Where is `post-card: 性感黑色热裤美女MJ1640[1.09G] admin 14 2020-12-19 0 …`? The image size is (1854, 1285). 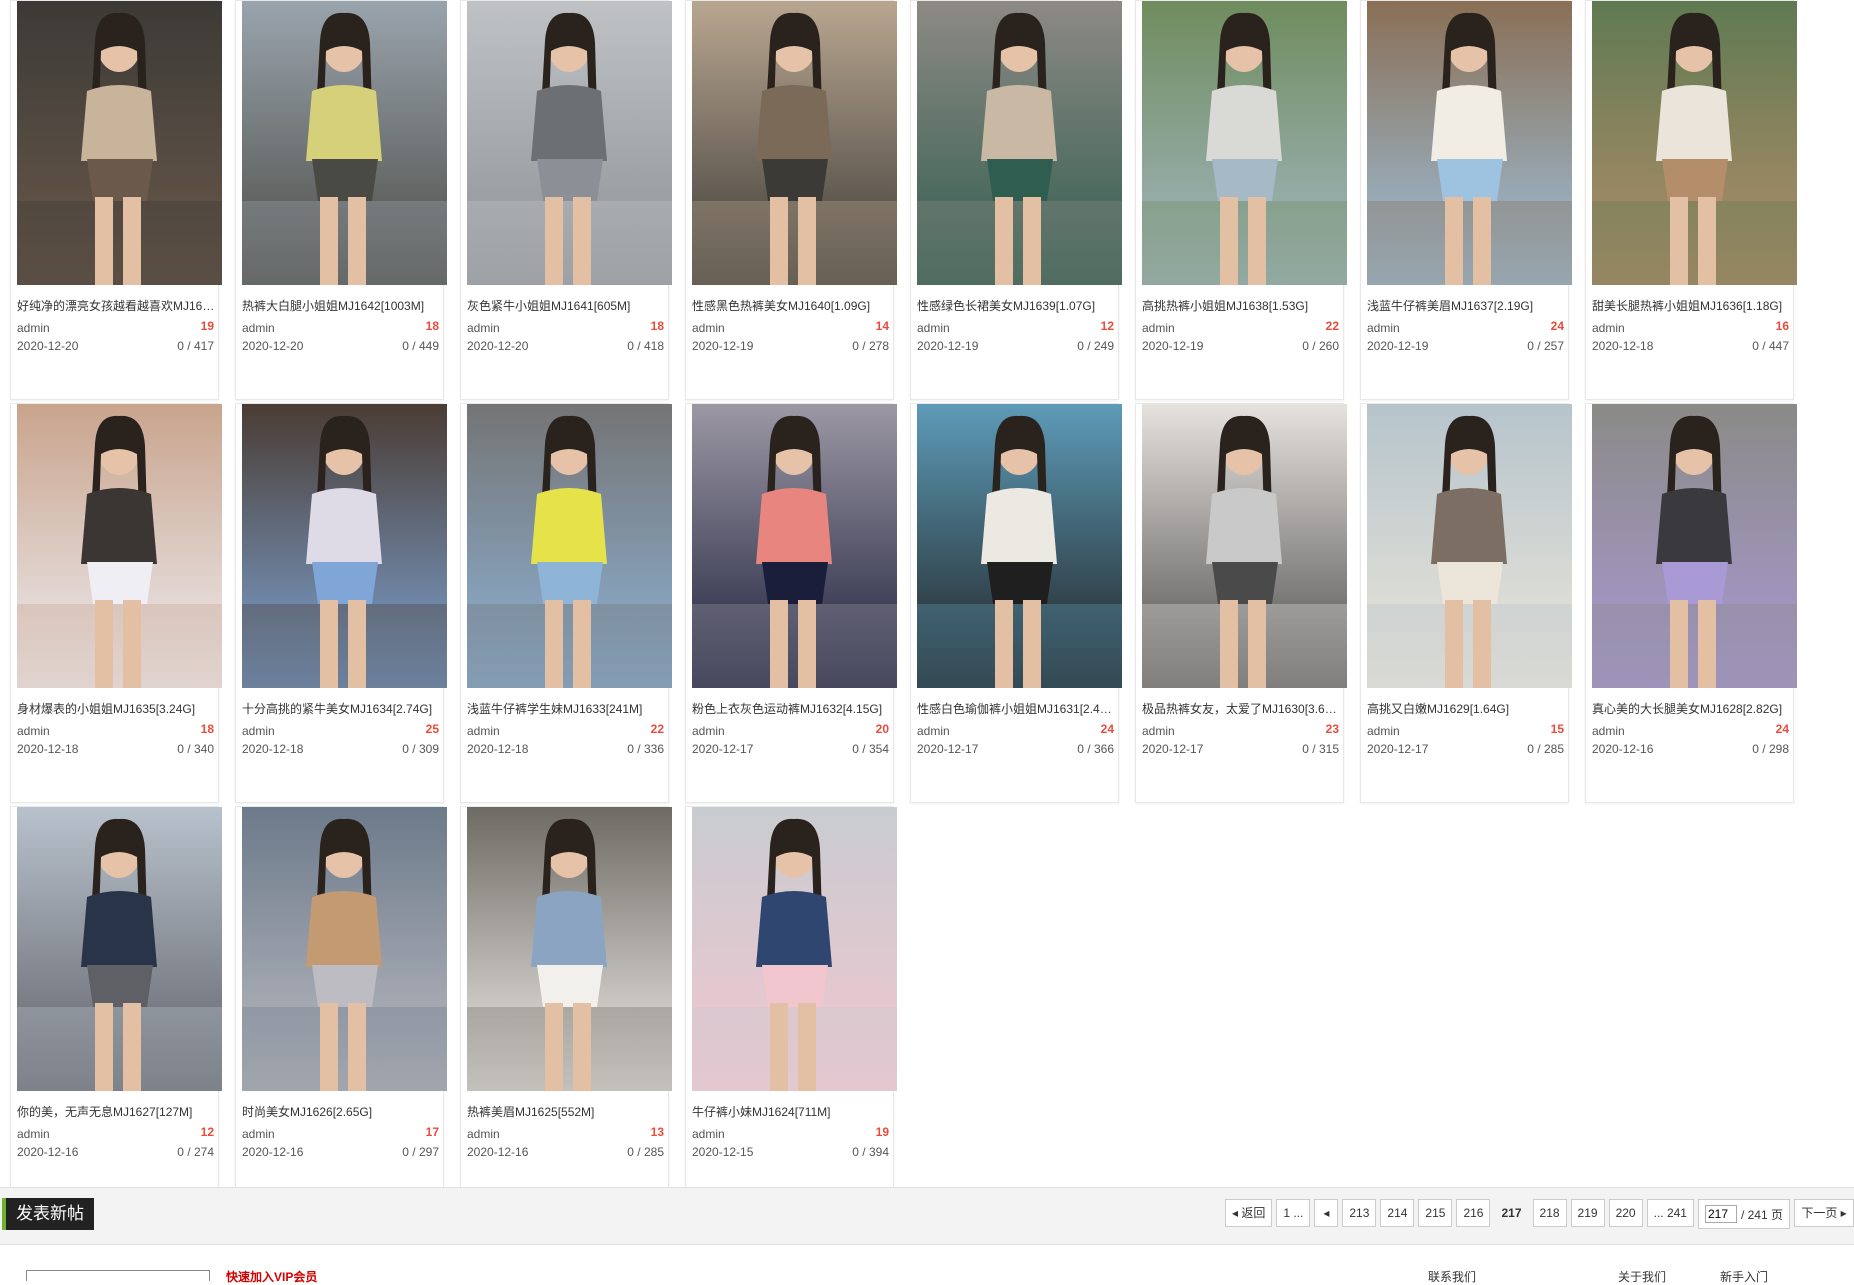
post-card: 性感黑色热裤美女MJ1640[1.09G] admin 14 2020-12-19 0 … is located at coordinates (791, 200).